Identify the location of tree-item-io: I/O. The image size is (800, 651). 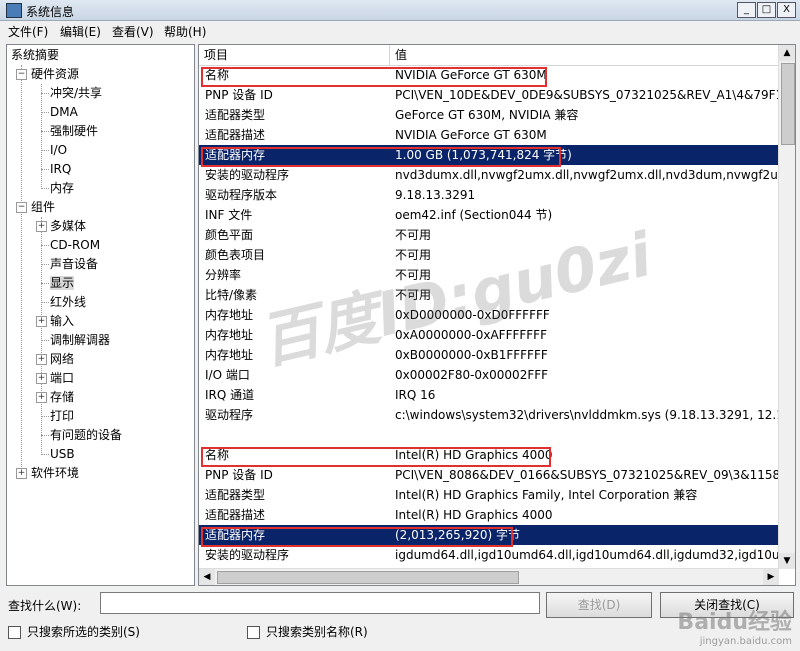
(58, 150).